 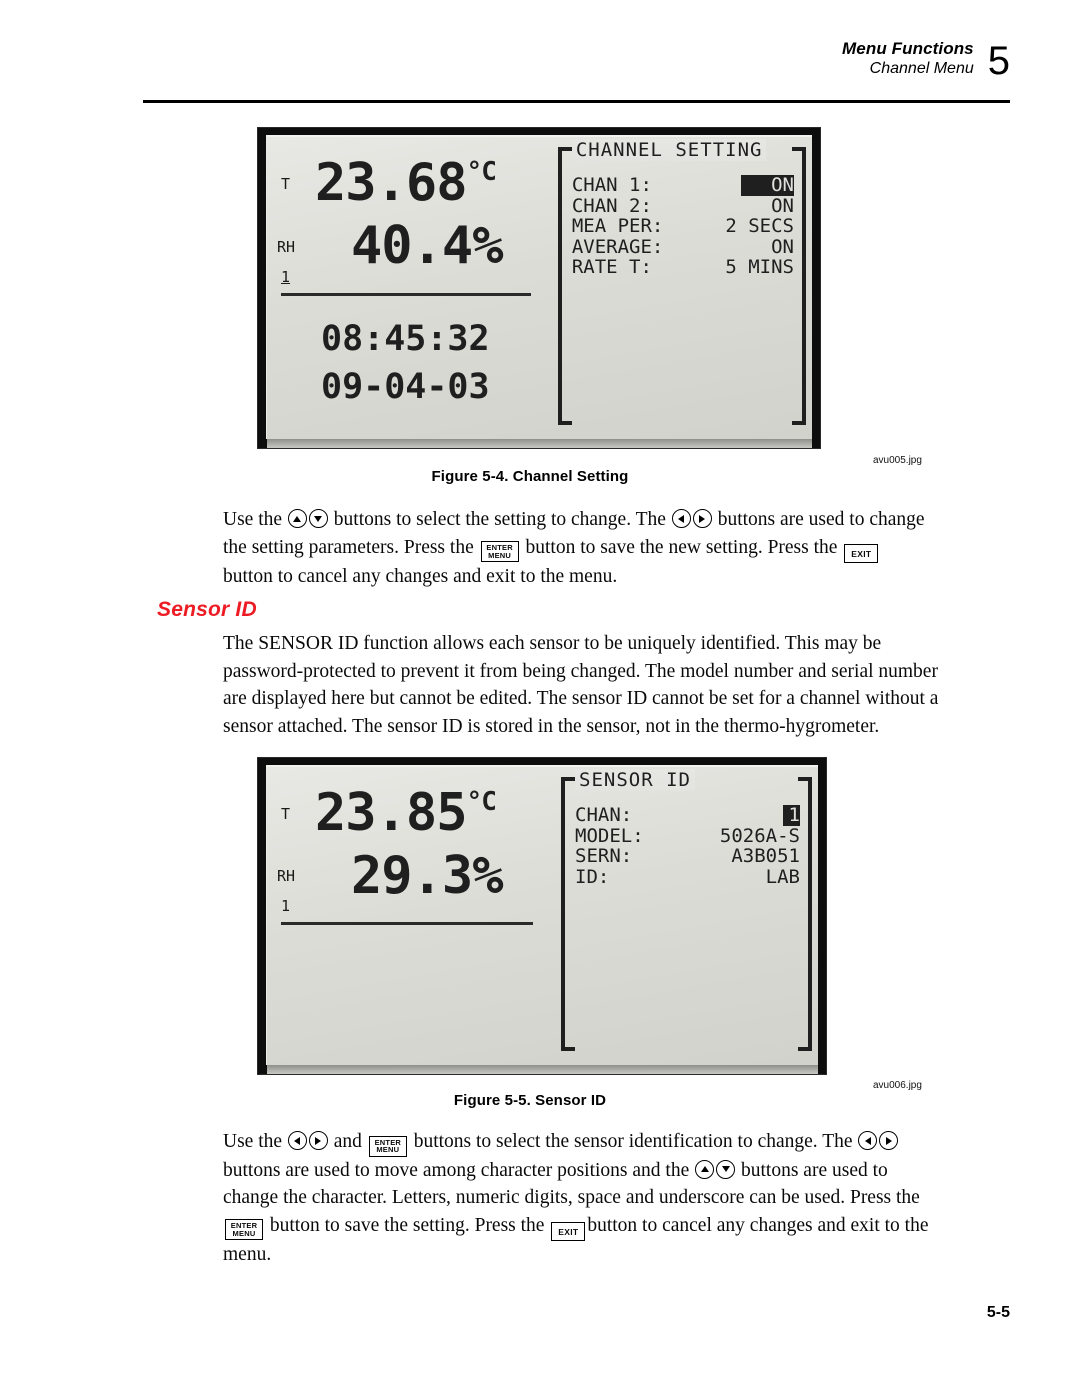 I want to click on header-subsection-title: Channel Menu, so click(x=921, y=69).